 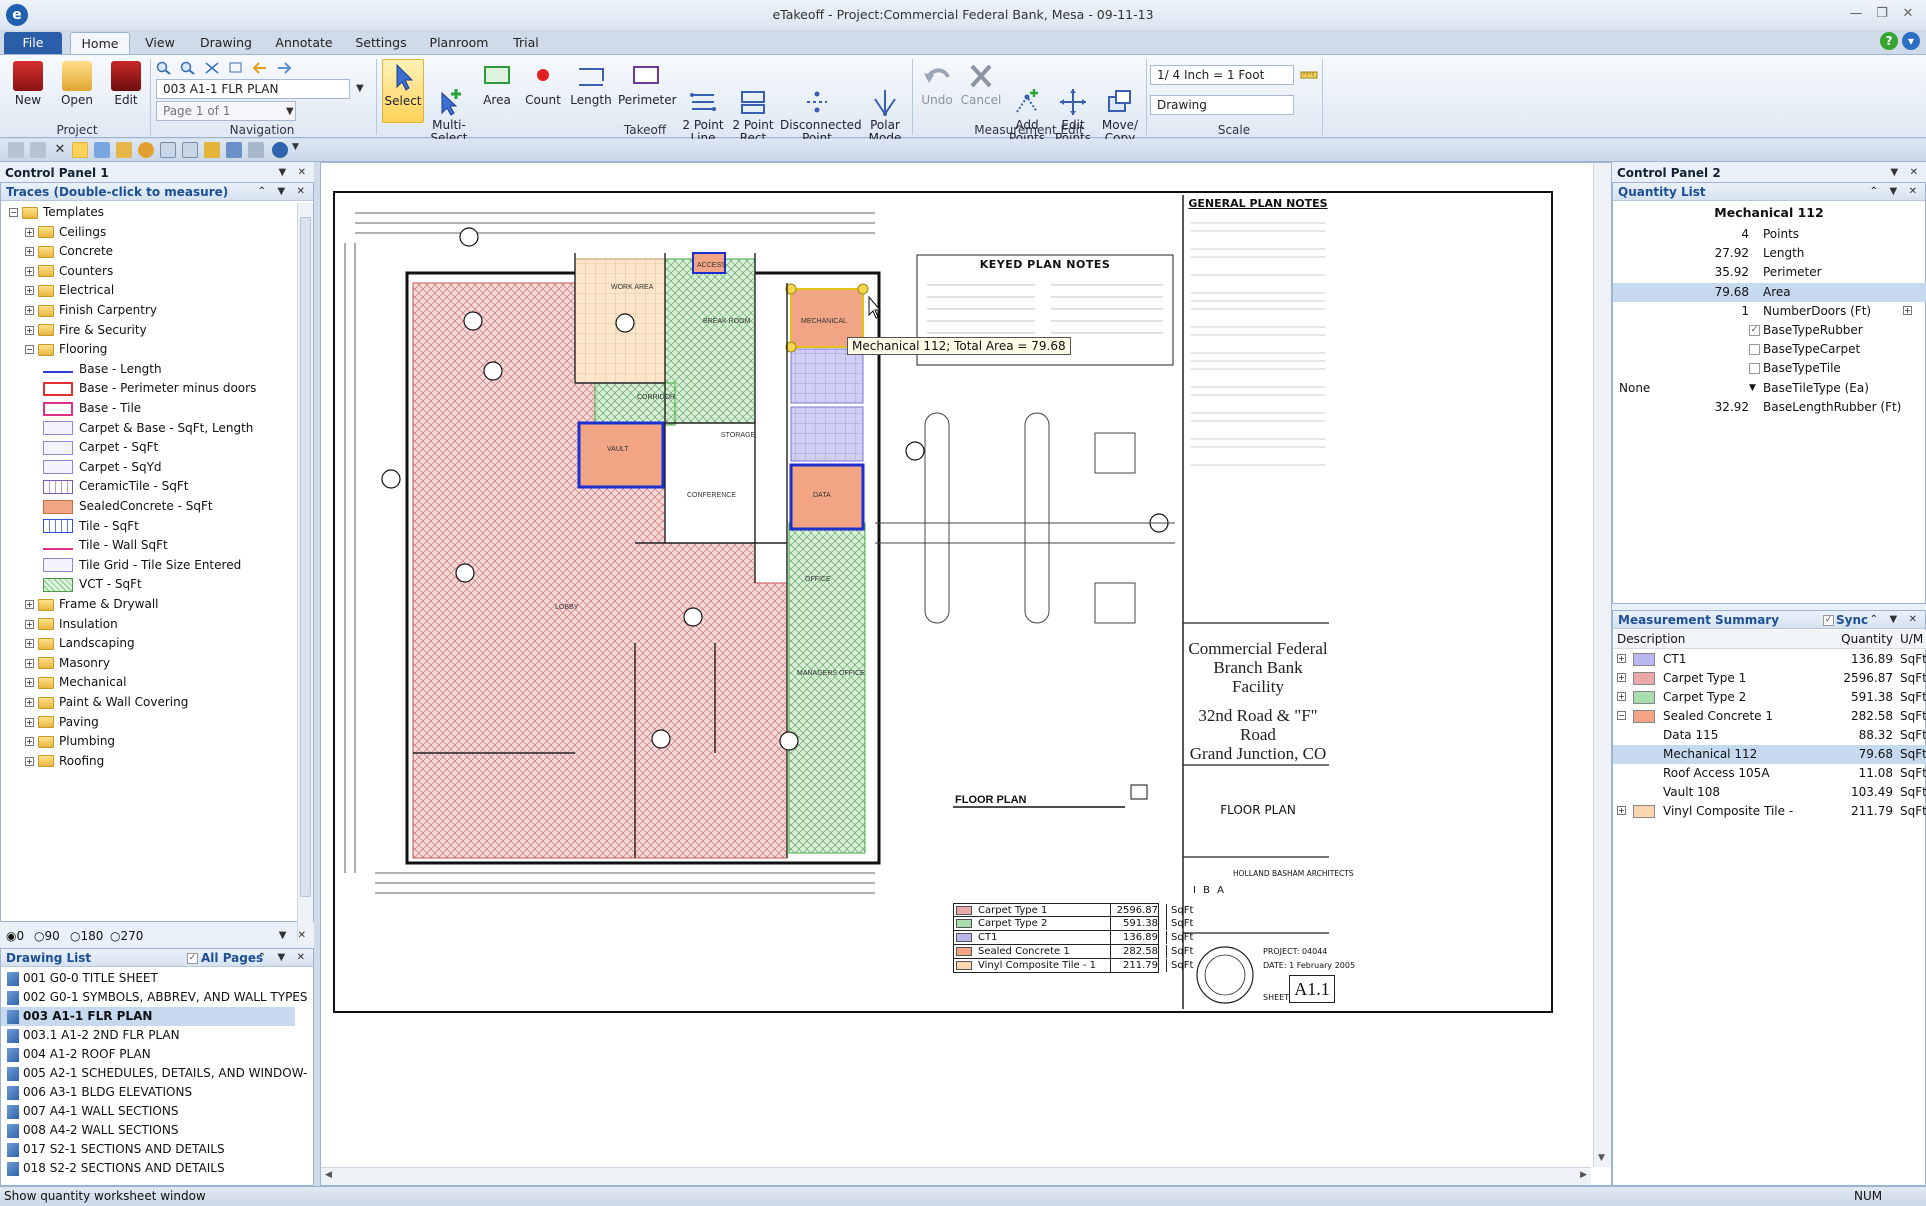 I want to click on drawing-list-item: 002 G0-1 SYMBOLS, ABBREV, AND WALL TYPES, so click(x=154, y=997).